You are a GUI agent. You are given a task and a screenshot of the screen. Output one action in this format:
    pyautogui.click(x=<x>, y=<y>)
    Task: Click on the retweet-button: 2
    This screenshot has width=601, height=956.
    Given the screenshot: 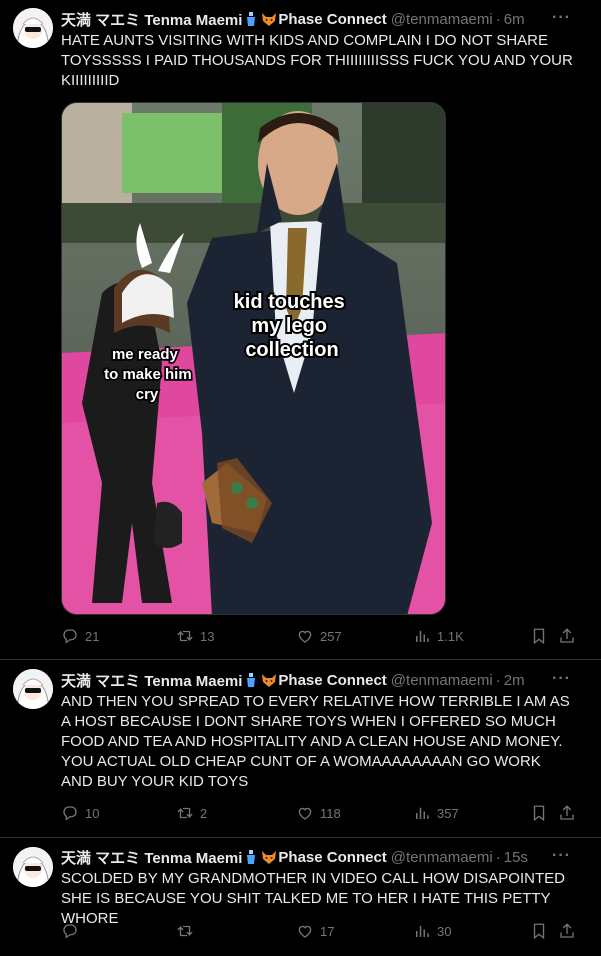 What is the action you would take?
    pyautogui.click(x=191, y=813)
    